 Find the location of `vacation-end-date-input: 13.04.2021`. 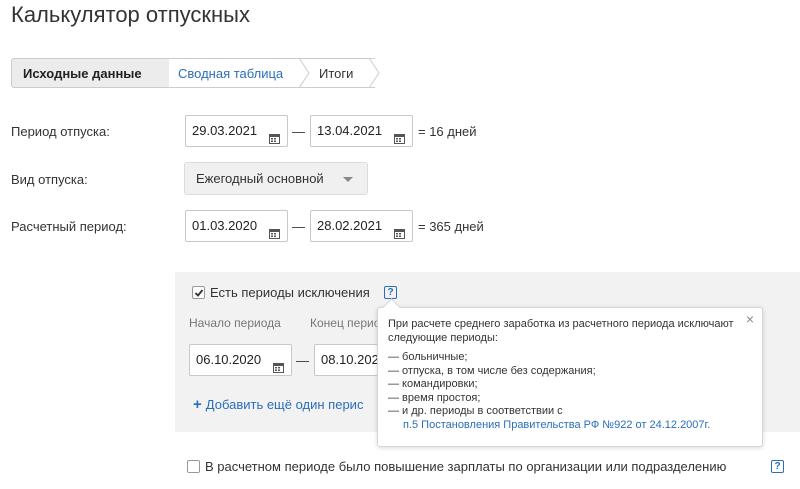

vacation-end-date-input: 13.04.2021 is located at coordinates (361, 131).